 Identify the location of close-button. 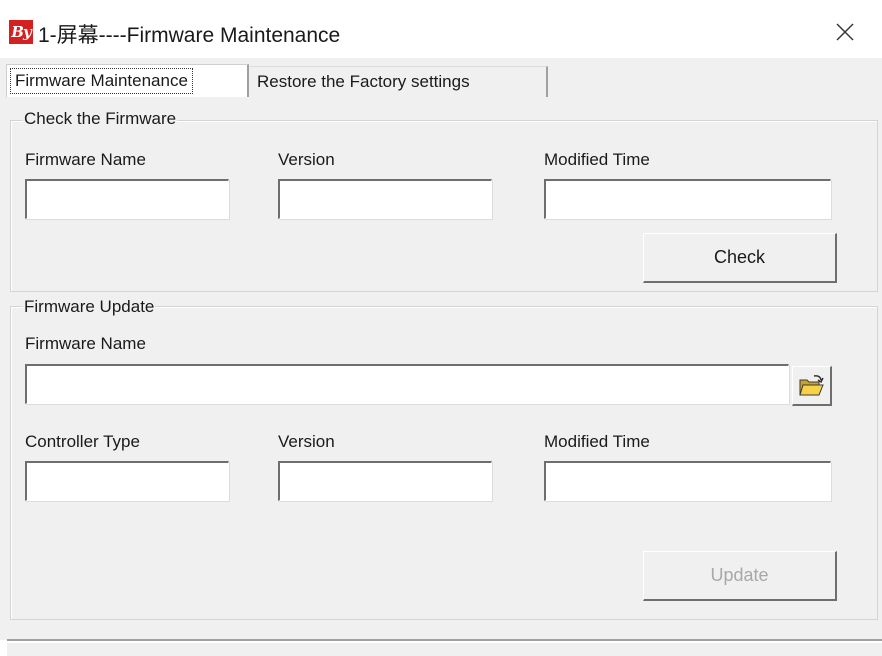
(845, 32).